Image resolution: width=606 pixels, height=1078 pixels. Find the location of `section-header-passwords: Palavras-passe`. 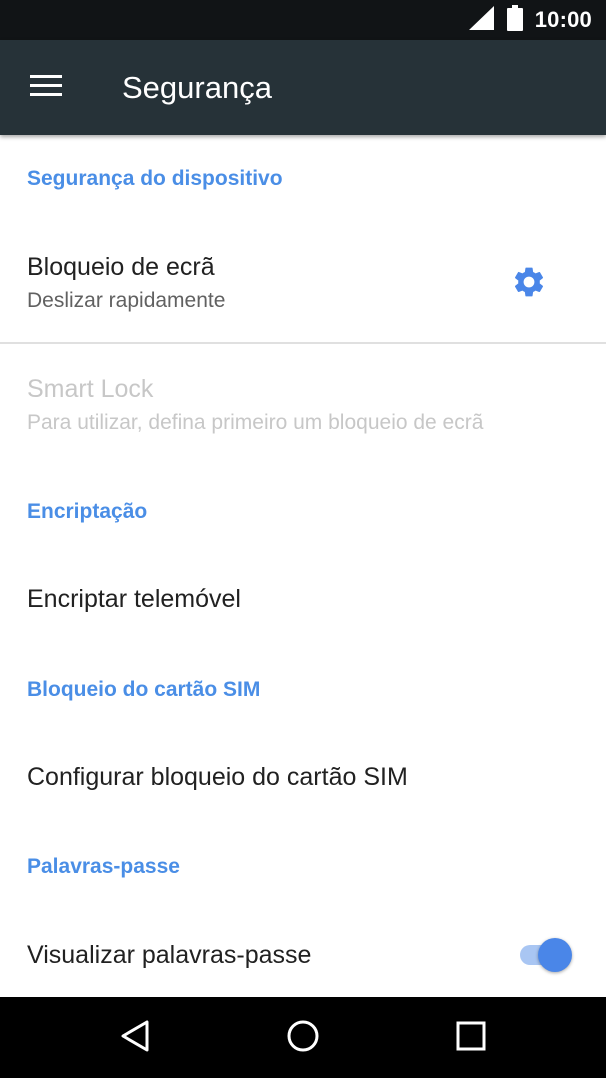

section-header-passwords: Palavras-passe is located at coordinates (103, 866).